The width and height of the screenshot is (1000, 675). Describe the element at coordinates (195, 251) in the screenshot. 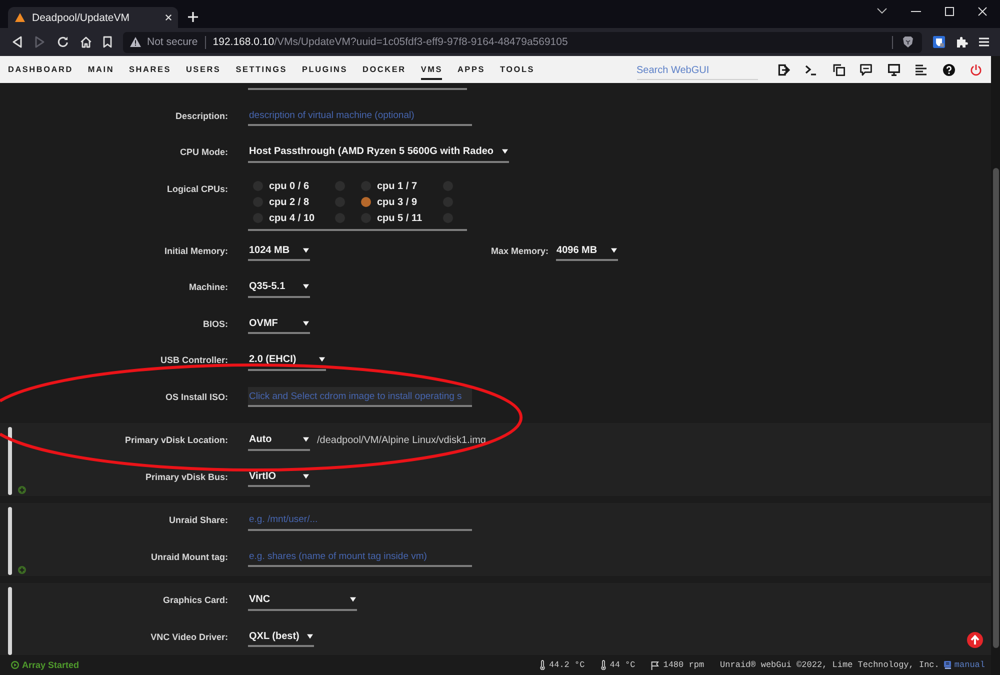

I see `field-label: Initial Memory:` at that location.